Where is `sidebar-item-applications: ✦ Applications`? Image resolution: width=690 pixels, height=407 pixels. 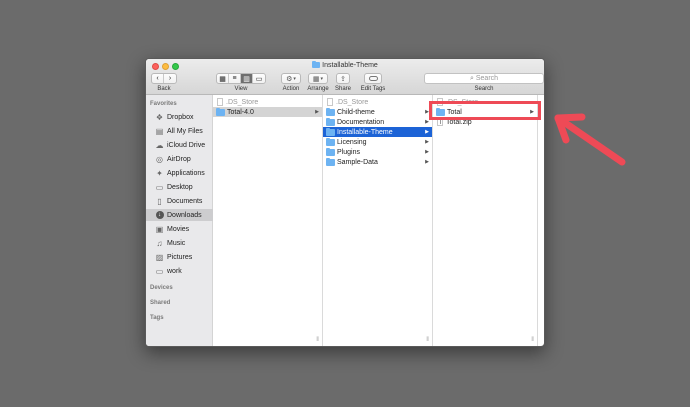 sidebar-item-applications: ✦ Applications is located at coordinates (179, 173).